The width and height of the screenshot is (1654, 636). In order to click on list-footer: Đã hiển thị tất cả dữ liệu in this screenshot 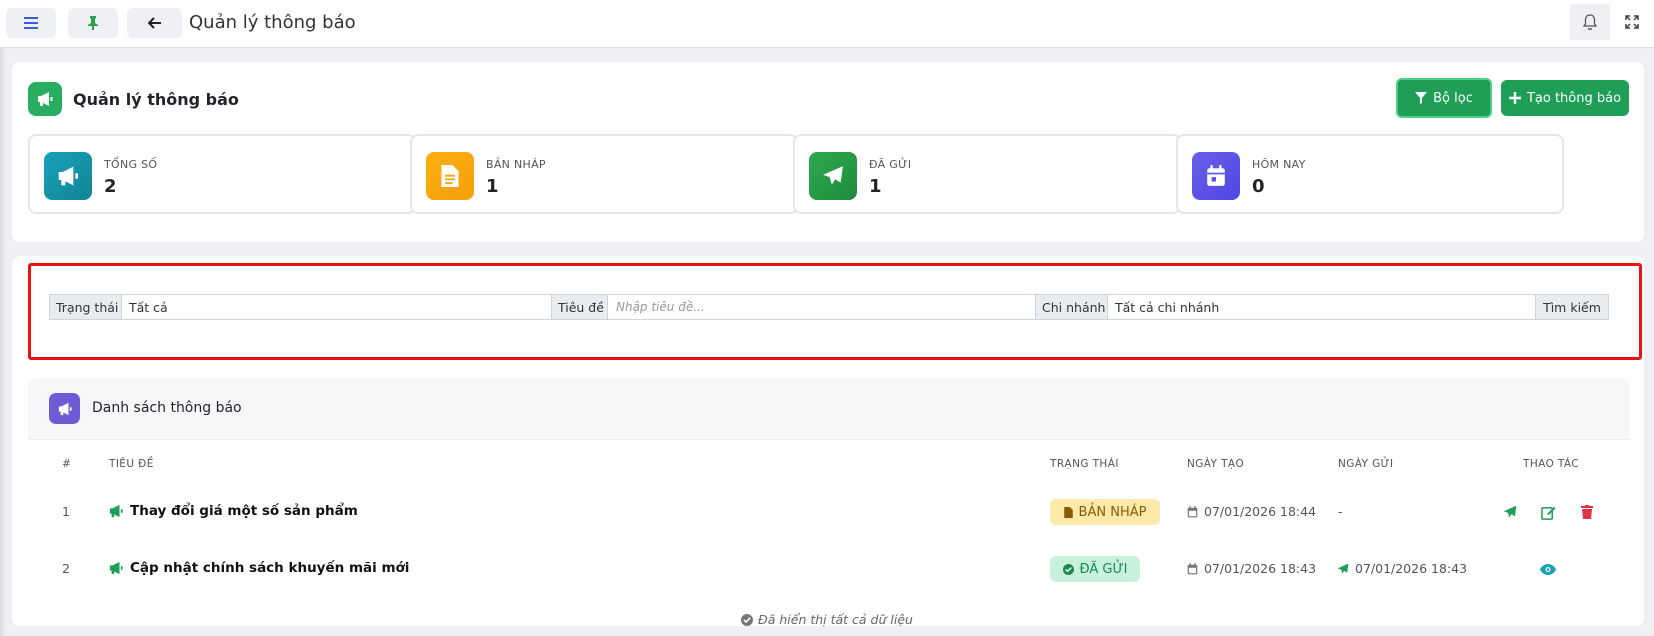, I will do `click(827, 619)`.